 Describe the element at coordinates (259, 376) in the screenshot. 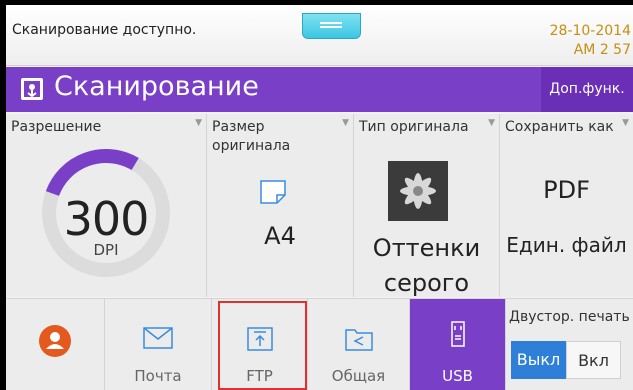

I see `ftp-label: FTP` at that location.